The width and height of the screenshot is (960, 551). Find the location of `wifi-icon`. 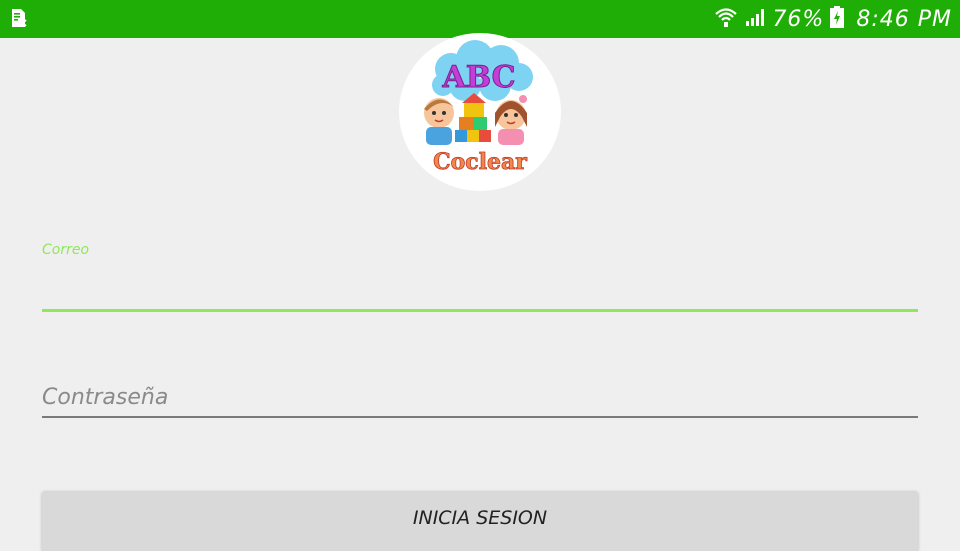

wifi-icon is located at coordinates (726, 19).